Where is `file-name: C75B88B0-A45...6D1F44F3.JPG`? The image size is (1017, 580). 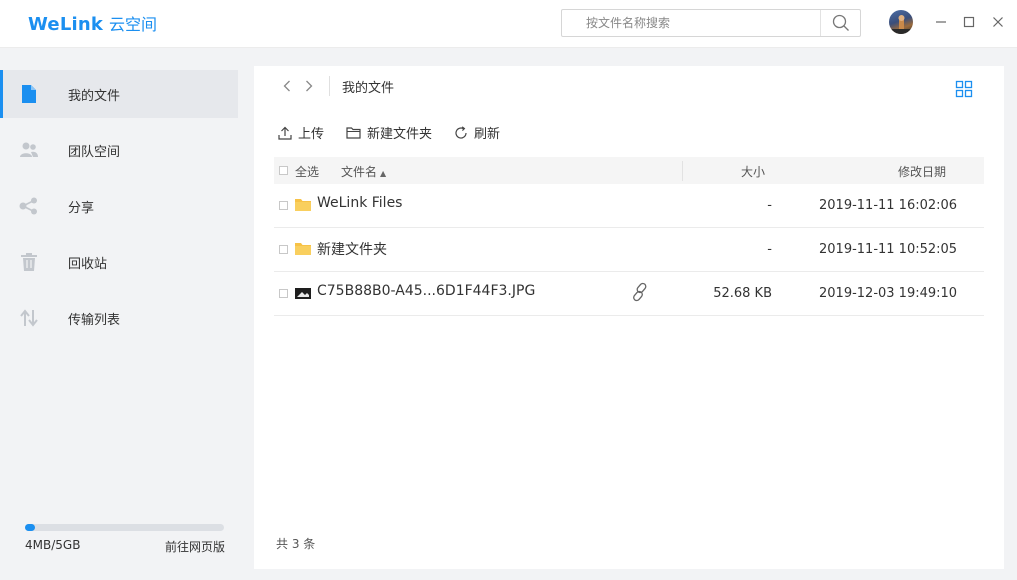 file-name: C75B88B0-A45...6D1F44F3.JPG is located at coordinates (426, 291).